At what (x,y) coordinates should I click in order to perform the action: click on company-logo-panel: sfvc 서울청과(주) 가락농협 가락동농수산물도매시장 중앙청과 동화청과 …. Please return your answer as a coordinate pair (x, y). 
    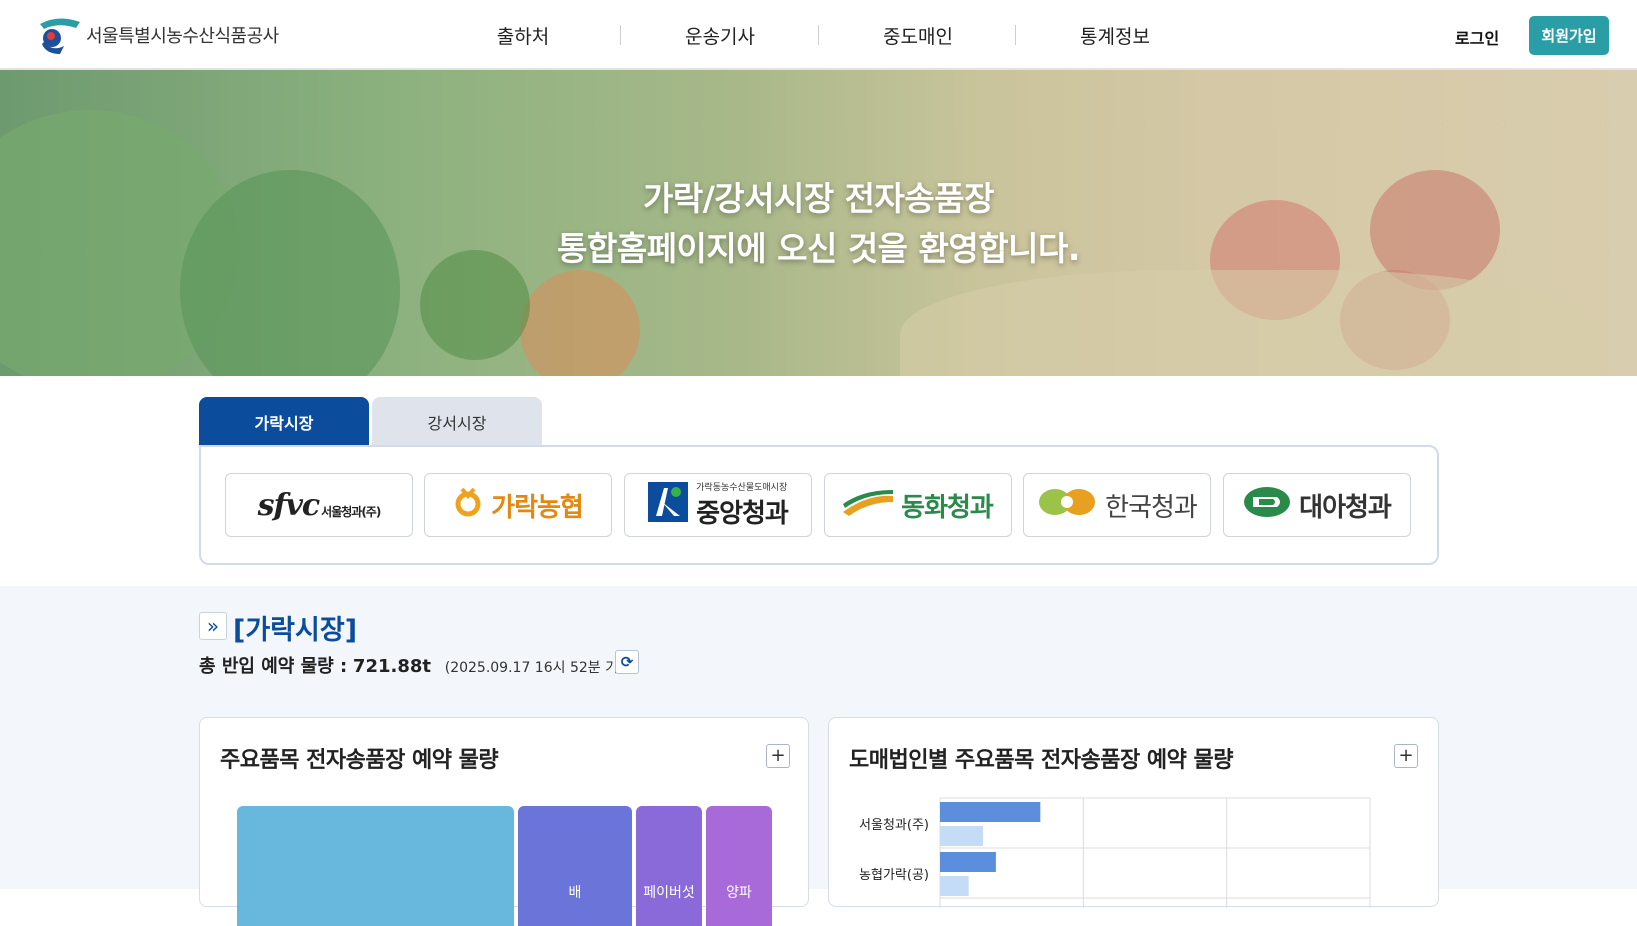
    Looking at the image, I should click on (819, 505).